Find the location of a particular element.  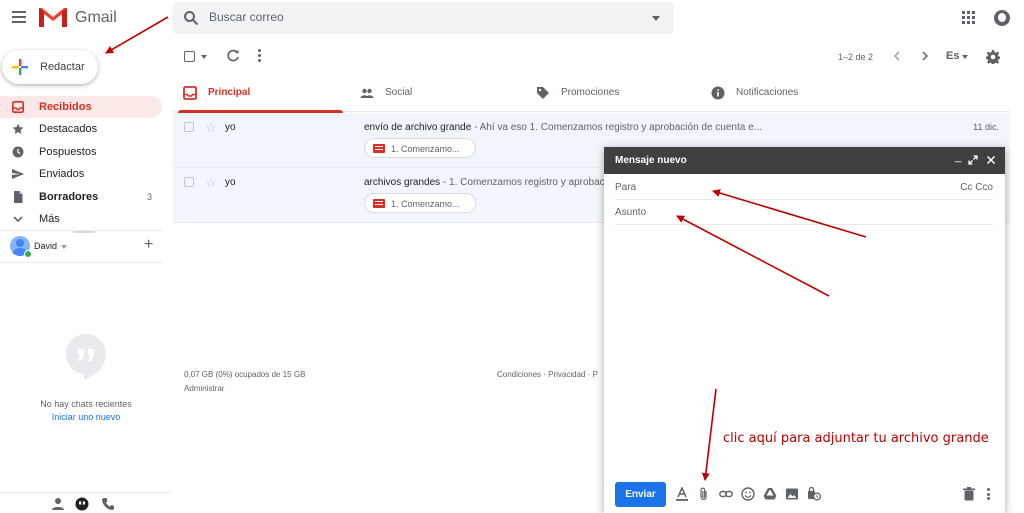

hangouts-chat-icon is located at coordinates (86, 357).